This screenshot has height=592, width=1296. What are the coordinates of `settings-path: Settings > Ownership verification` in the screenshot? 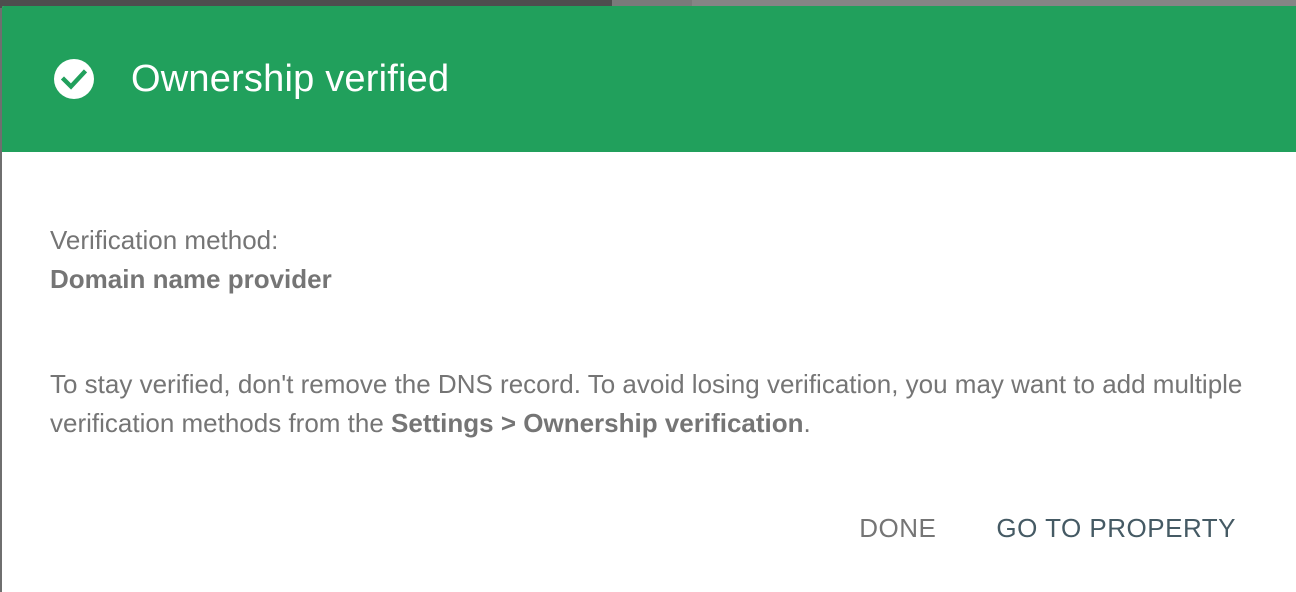 It's located at (597, 423).